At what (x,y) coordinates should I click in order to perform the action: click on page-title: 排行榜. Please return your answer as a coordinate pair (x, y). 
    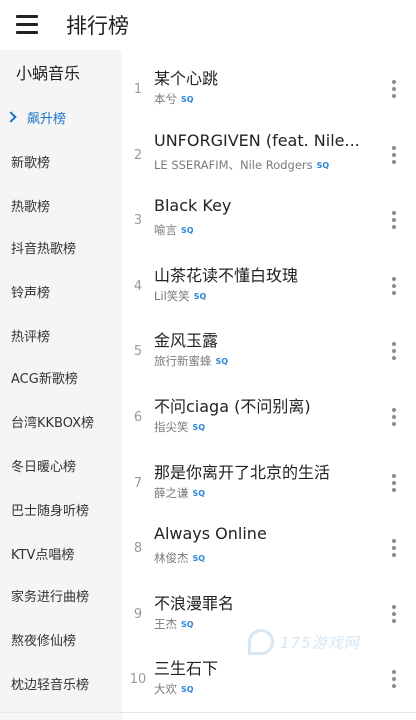
    Looking at the image, I should click on (97, 26).